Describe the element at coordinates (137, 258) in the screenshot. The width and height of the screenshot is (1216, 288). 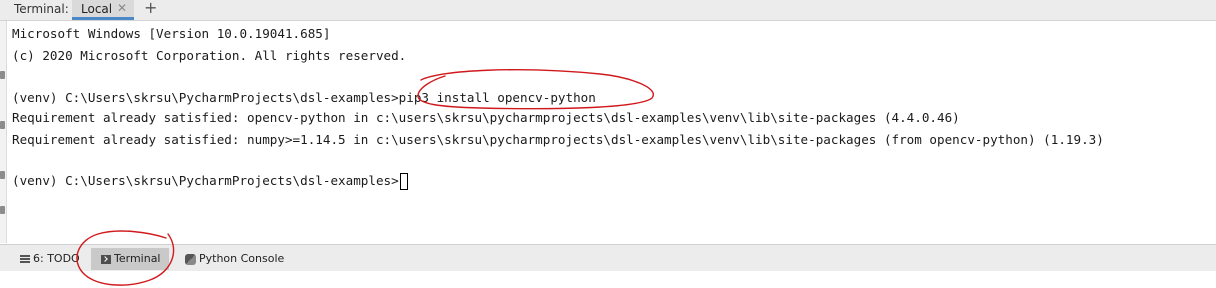
I see `terminal-label: Terminal` at that location.